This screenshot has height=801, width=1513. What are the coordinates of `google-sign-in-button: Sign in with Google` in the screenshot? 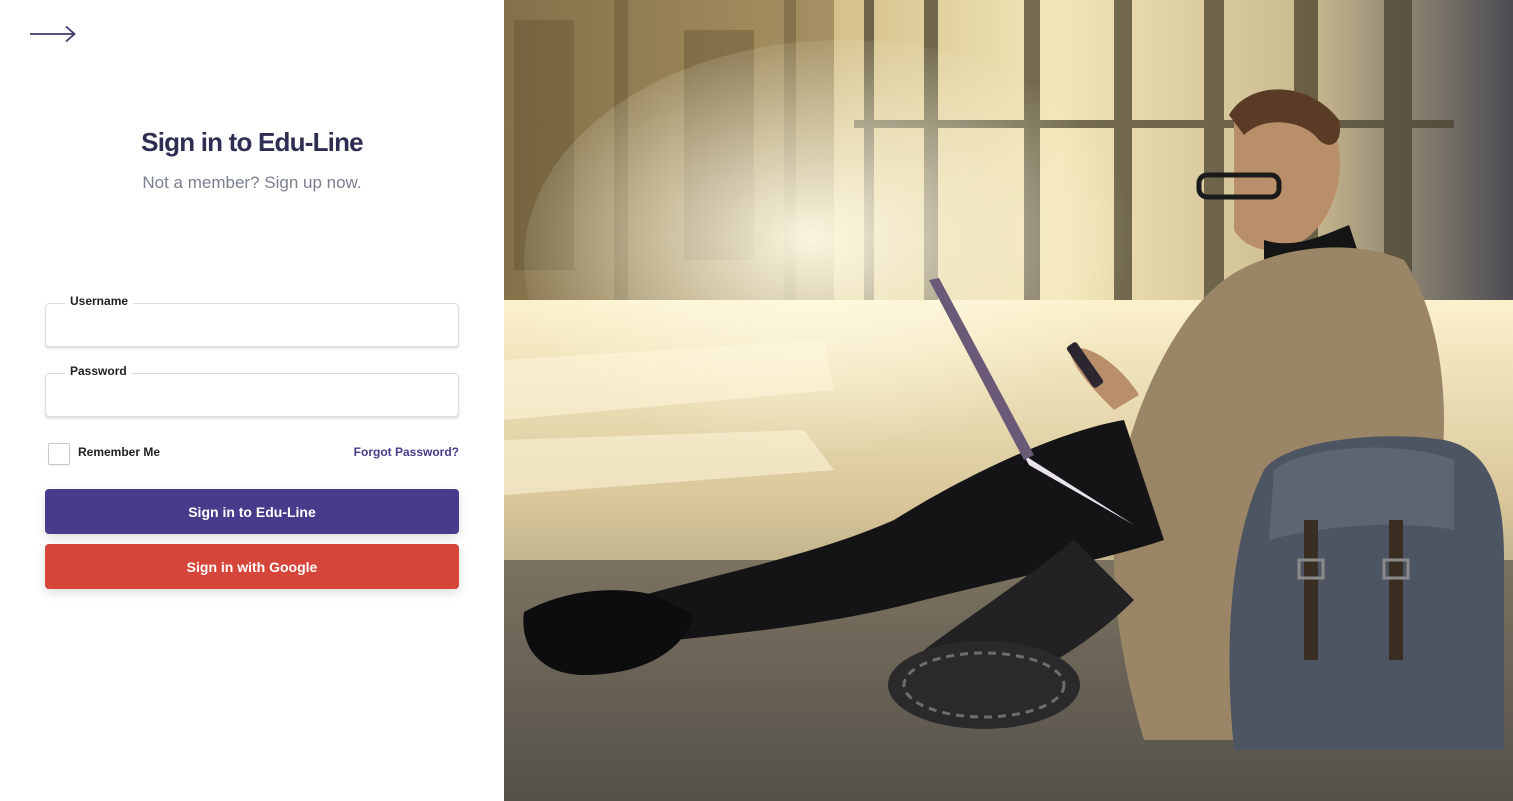 It's located at (252, 566).